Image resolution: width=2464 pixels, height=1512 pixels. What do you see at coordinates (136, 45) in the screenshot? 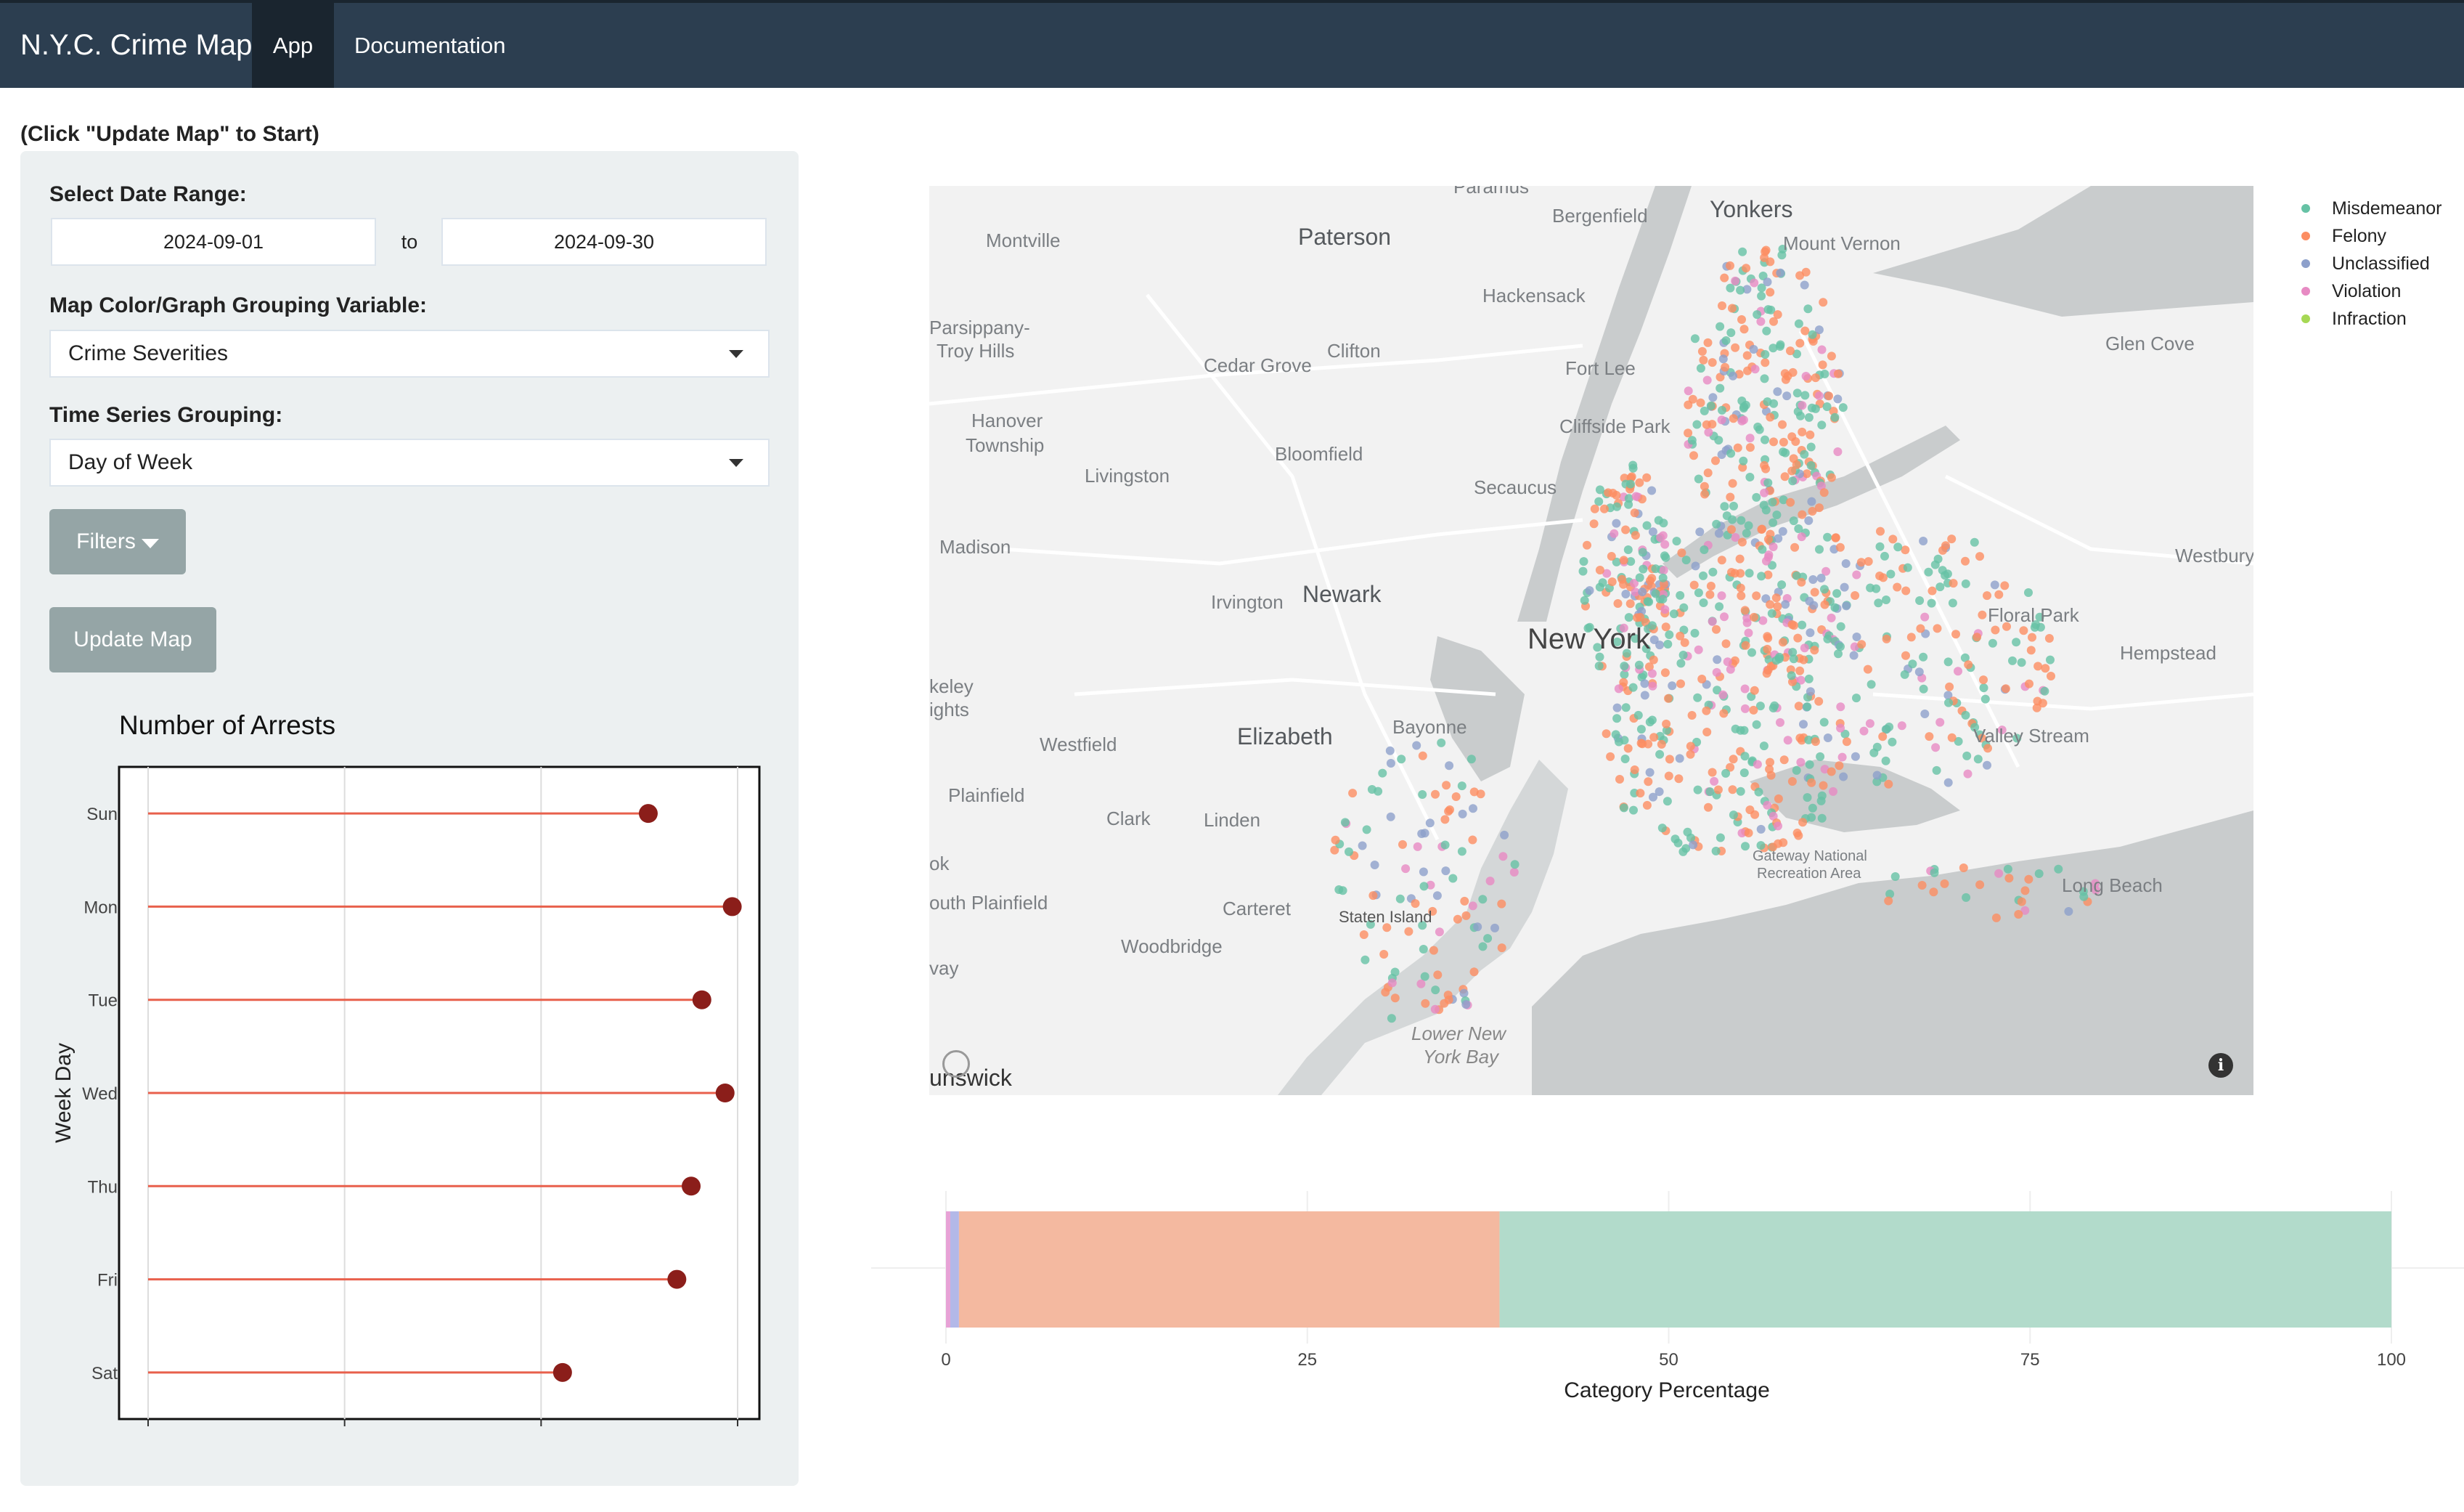
I see `app-brand: N.Y.C. Crime Map` at bounding box center [136, 45].